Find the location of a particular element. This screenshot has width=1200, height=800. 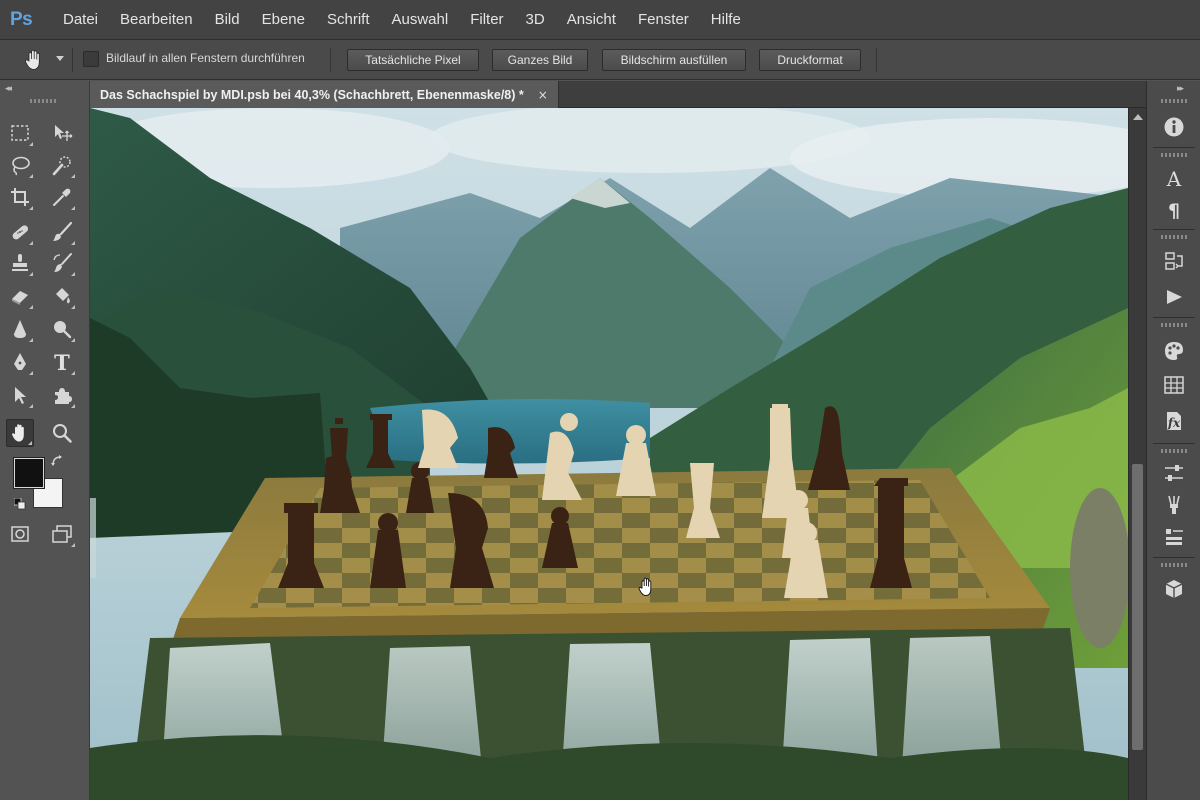

quick-selection-tool is located at coordinates (62, 165).